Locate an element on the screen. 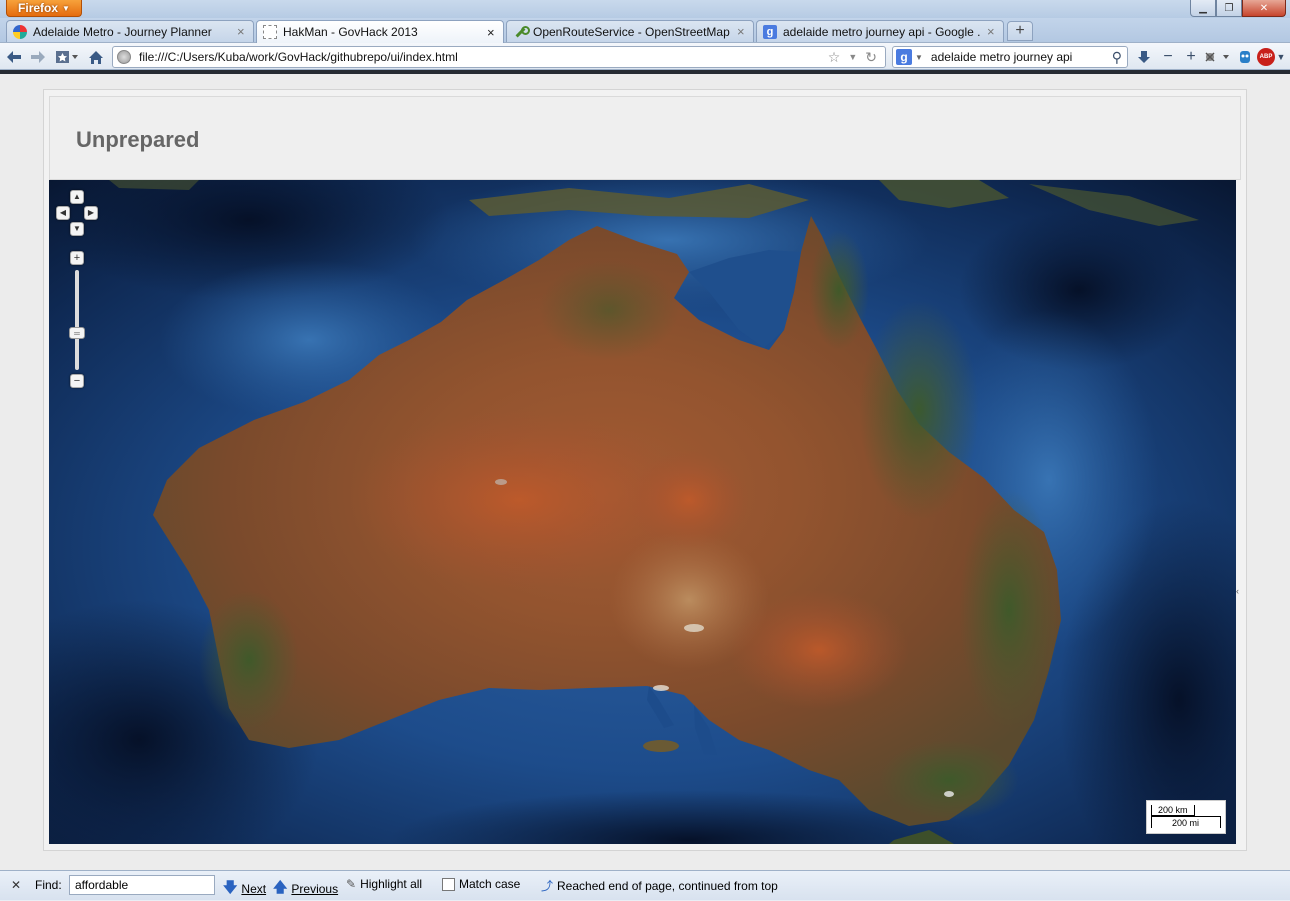 The image size is (1290, 901). match-case-checkbox: Match case is located at coordinates (481, 884).